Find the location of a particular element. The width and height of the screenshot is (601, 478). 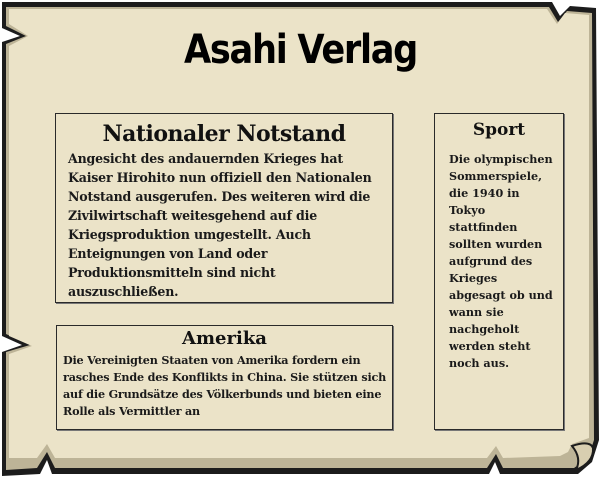

amerika-article-headline: Amerika is located at coordinates (224, 338).